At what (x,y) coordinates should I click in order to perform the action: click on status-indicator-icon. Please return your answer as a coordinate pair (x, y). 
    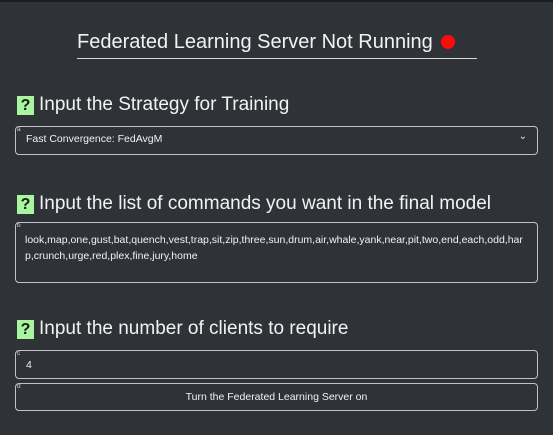
    Looking at the image, I should click on (447, 42).